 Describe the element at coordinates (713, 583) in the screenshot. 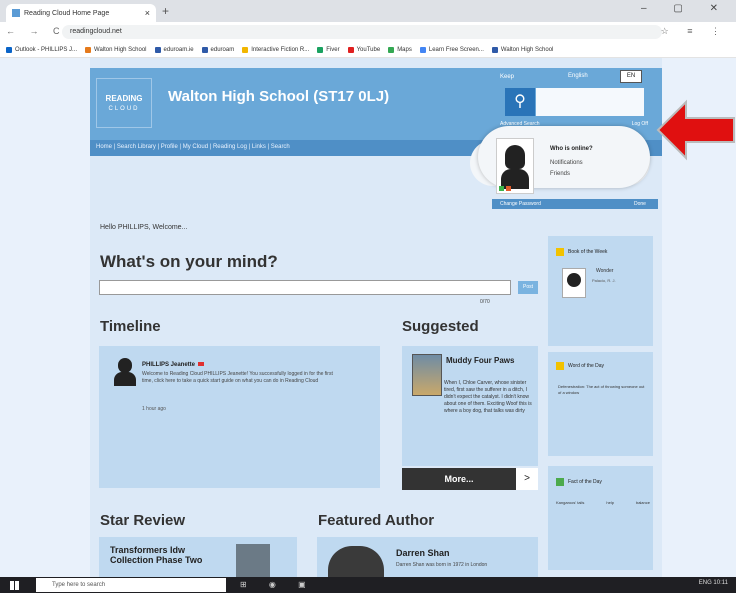

I see `system-tray: ENG 10:11` at that location.